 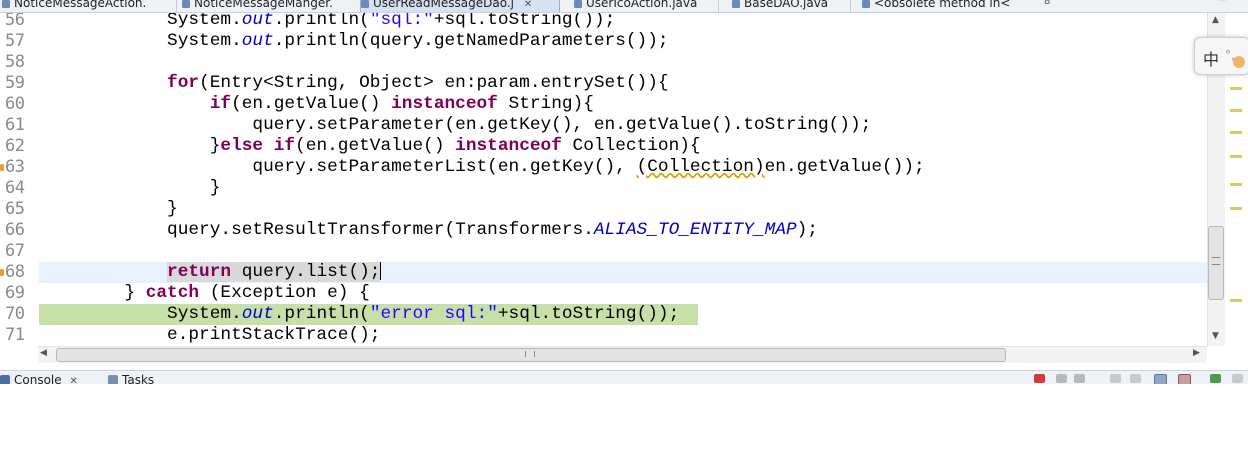 I want to click on view-menu-icon, so click(x=1237, y=378).